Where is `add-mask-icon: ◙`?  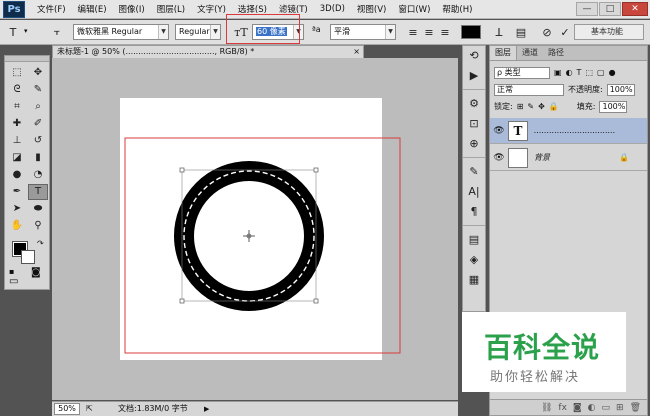 add-mask-icon: ◙ is located at coordinates (577, 408).